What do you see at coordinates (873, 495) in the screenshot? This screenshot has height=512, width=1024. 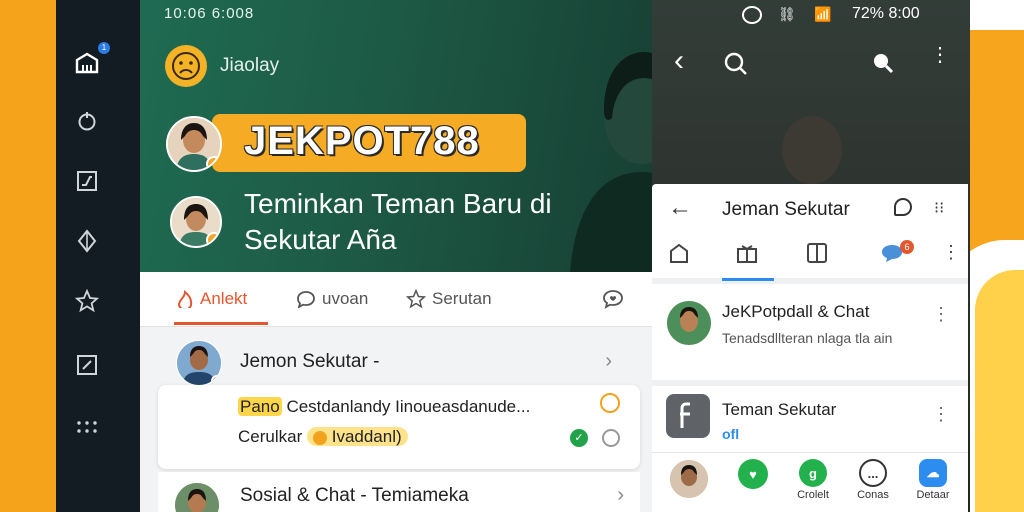 I see `dock-label: Conas` at bounding box center [873, 495].